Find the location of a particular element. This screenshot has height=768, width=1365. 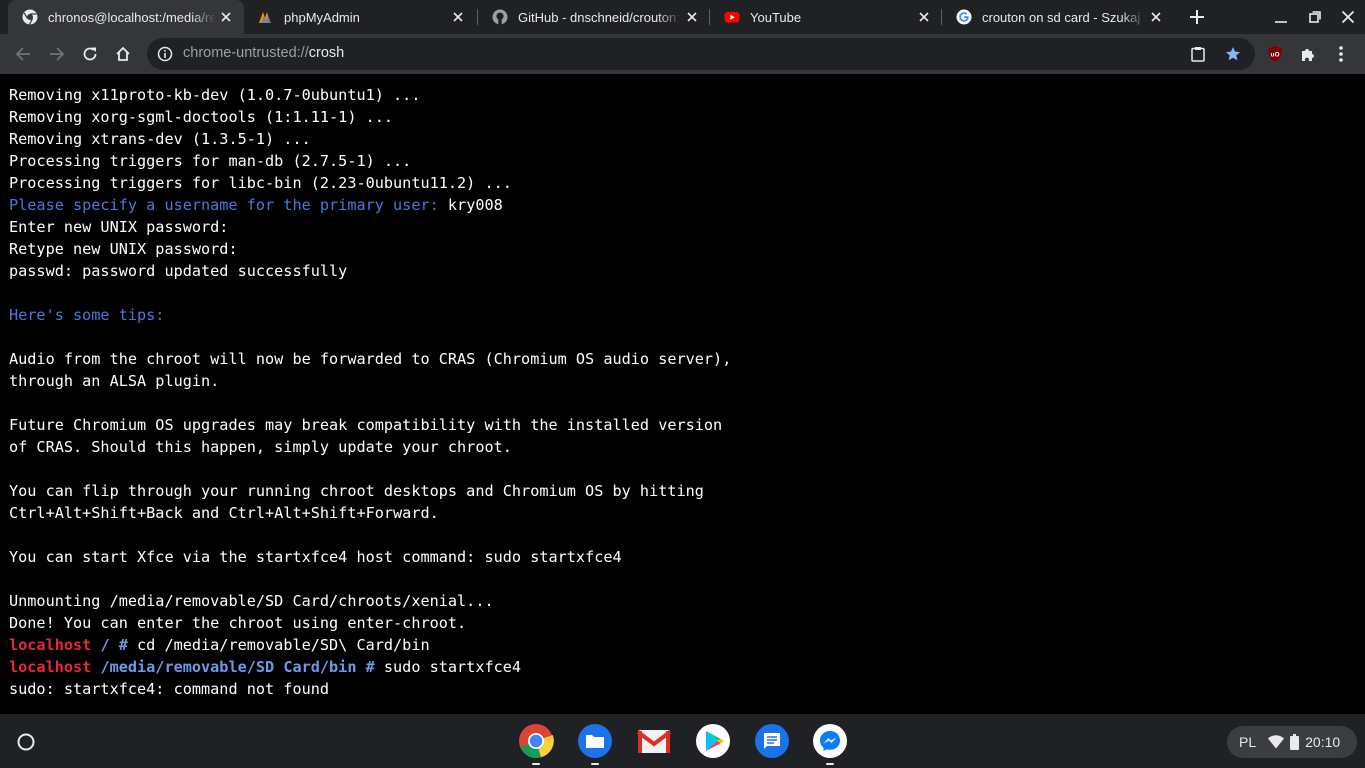

address-url: chrome-untrusted://crosh is located at coordinates (263, 53).